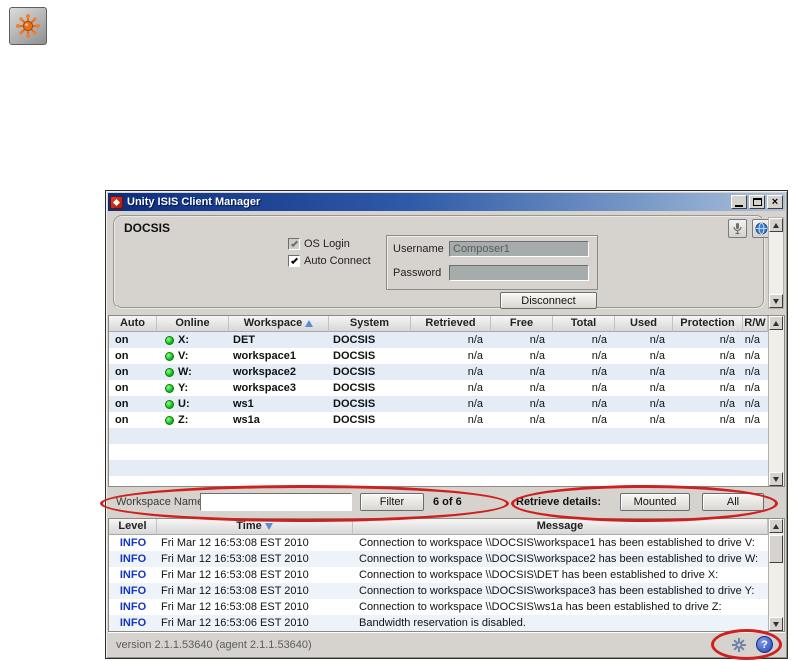 The image size is (793, 661). I want to click on settings-gear-button, so click(738, 644).